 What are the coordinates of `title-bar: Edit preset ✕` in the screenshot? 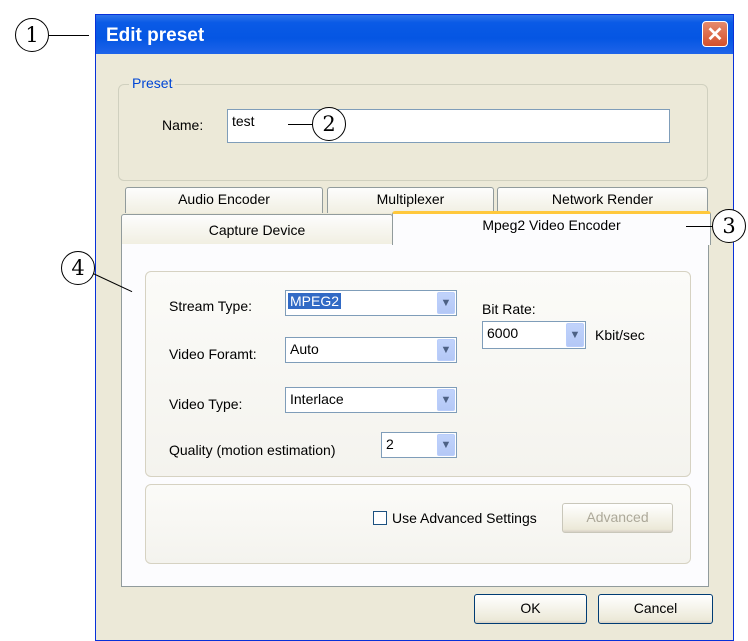 It's located at (414, 34).